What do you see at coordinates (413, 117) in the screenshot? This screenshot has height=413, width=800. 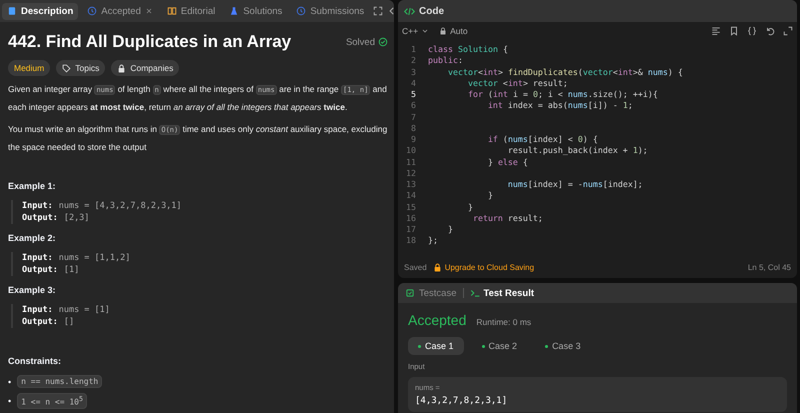 I see `line-number: 7` at bounding box center [413, 117].